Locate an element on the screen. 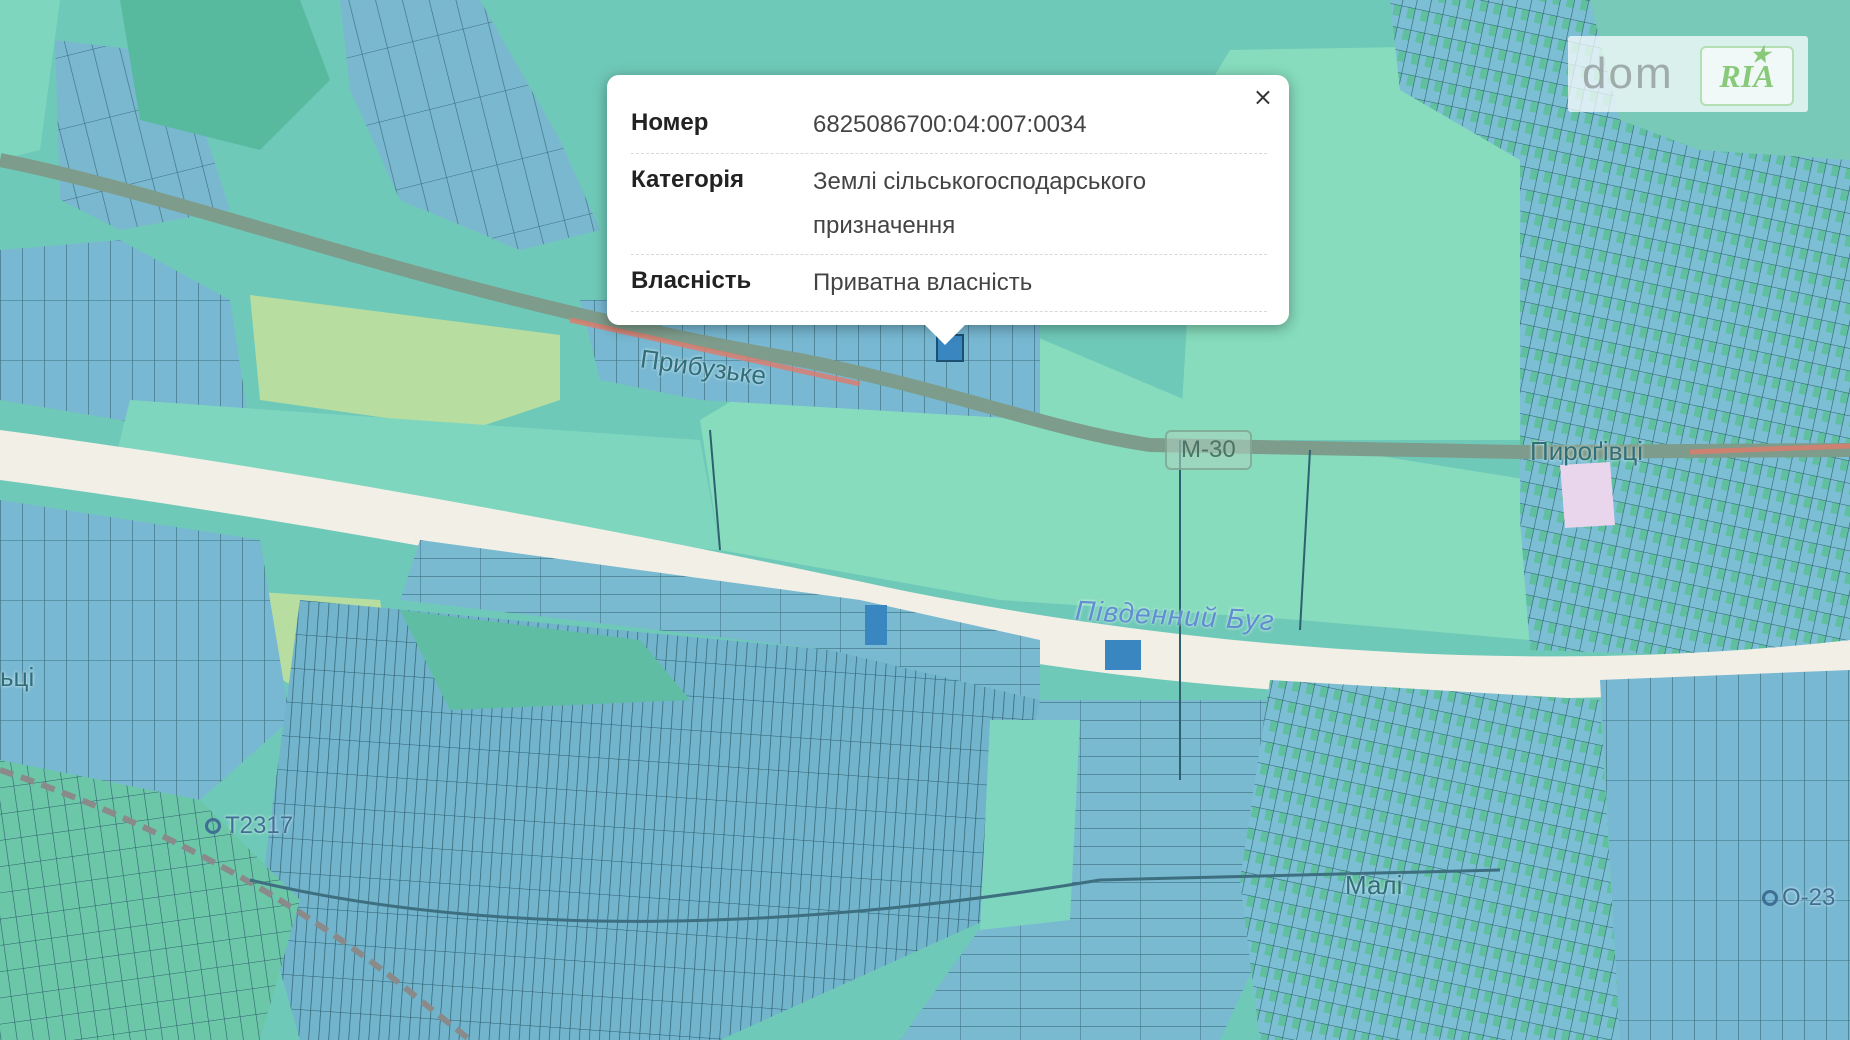 The height and width of the screenshot is (1040, 1850). road-ref-right-label: О-23 is located at coordinates (1809, 897).